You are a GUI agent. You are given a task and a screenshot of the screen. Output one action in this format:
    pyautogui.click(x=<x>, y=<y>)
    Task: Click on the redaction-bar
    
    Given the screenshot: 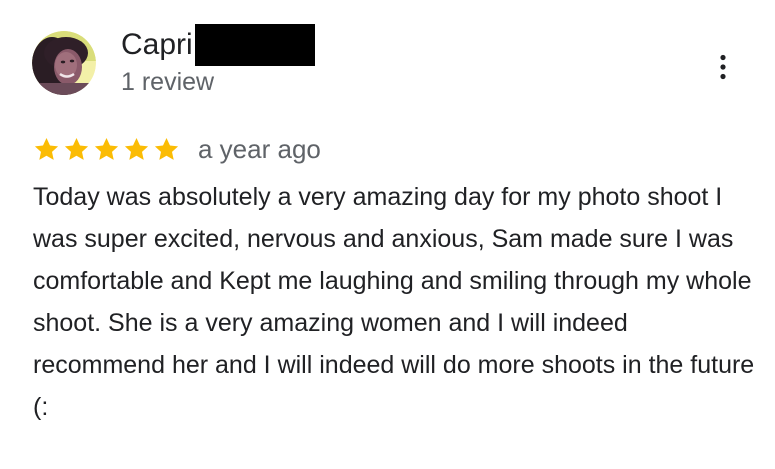 What is the action you would take?
    pyautogui.click(x=254, y=45)
    